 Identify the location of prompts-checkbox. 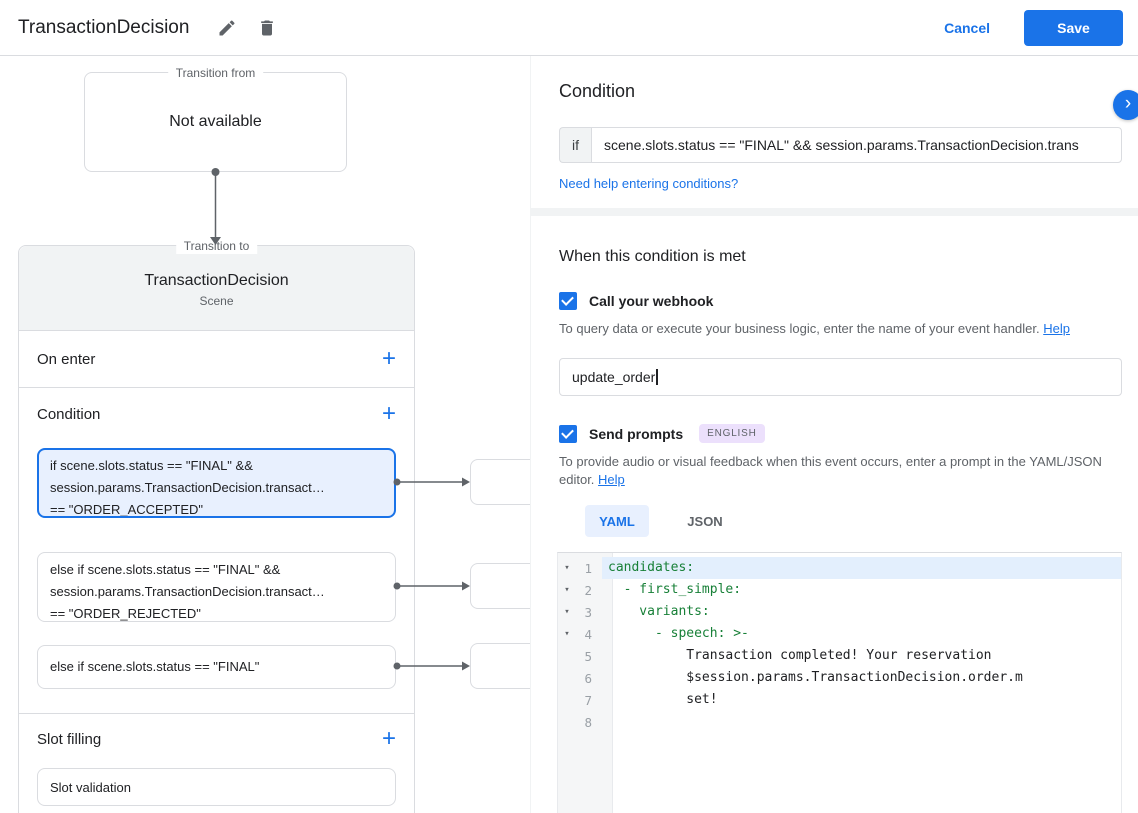
(568, 433).